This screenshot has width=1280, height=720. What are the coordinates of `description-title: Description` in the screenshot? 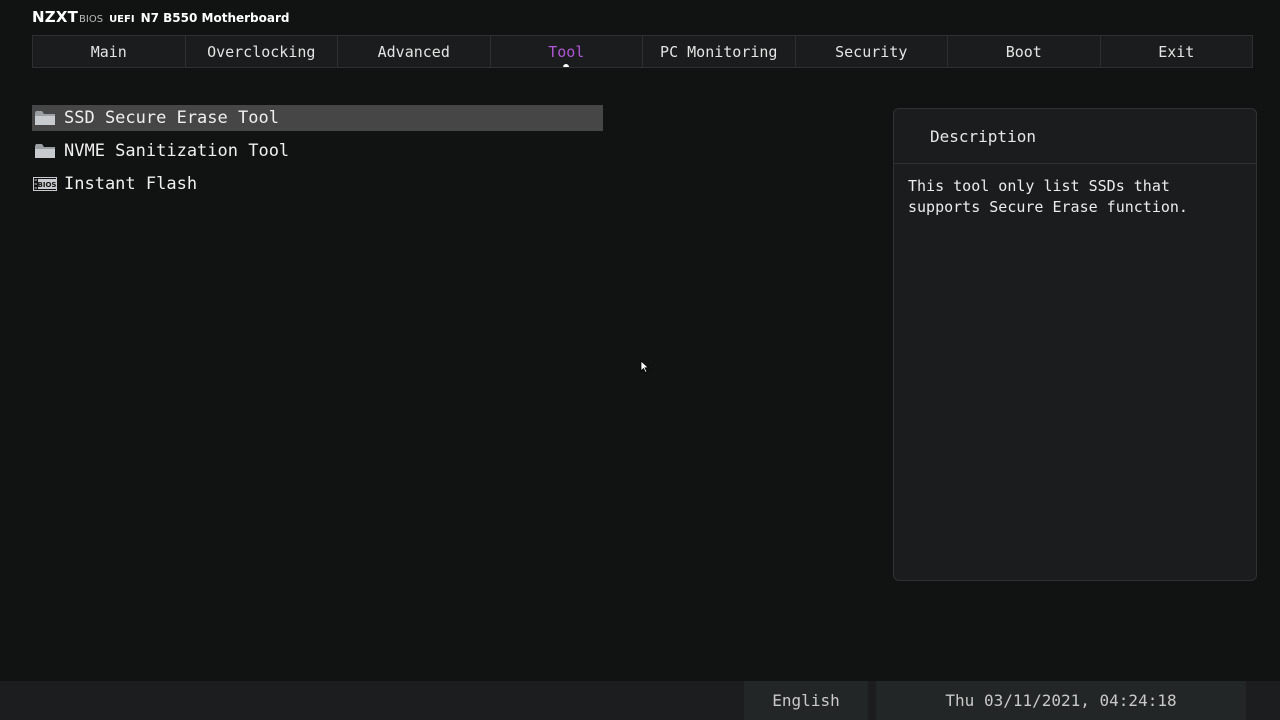 It's located at (1075, 136).